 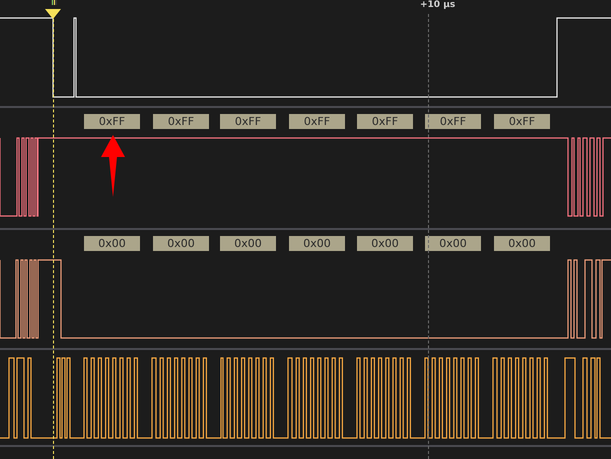 What do you see at coordinates (438, 5) in the screenshot?
I see `time-marker-label: +10 µs` at bounding box center [438, 5].